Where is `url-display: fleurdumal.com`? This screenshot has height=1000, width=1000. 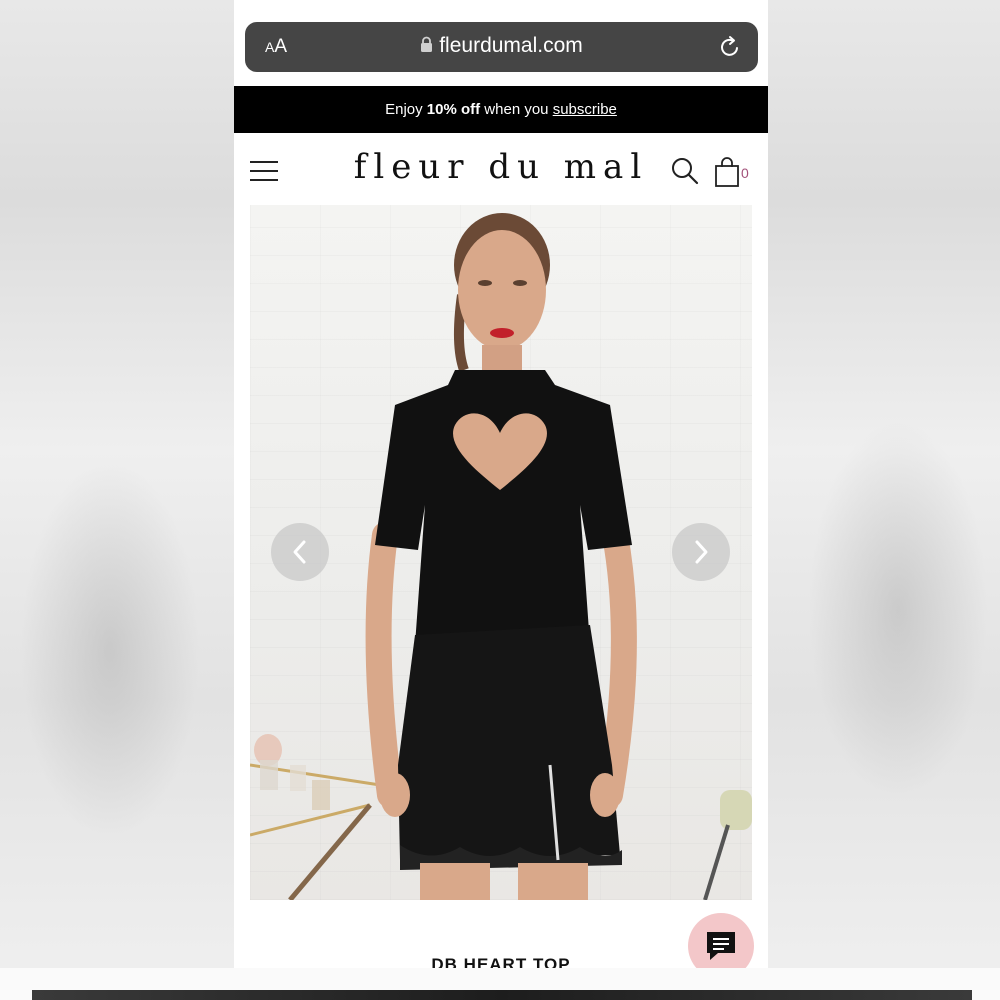 url-display: fleurdumal.com is located at coordinates (501, 46).